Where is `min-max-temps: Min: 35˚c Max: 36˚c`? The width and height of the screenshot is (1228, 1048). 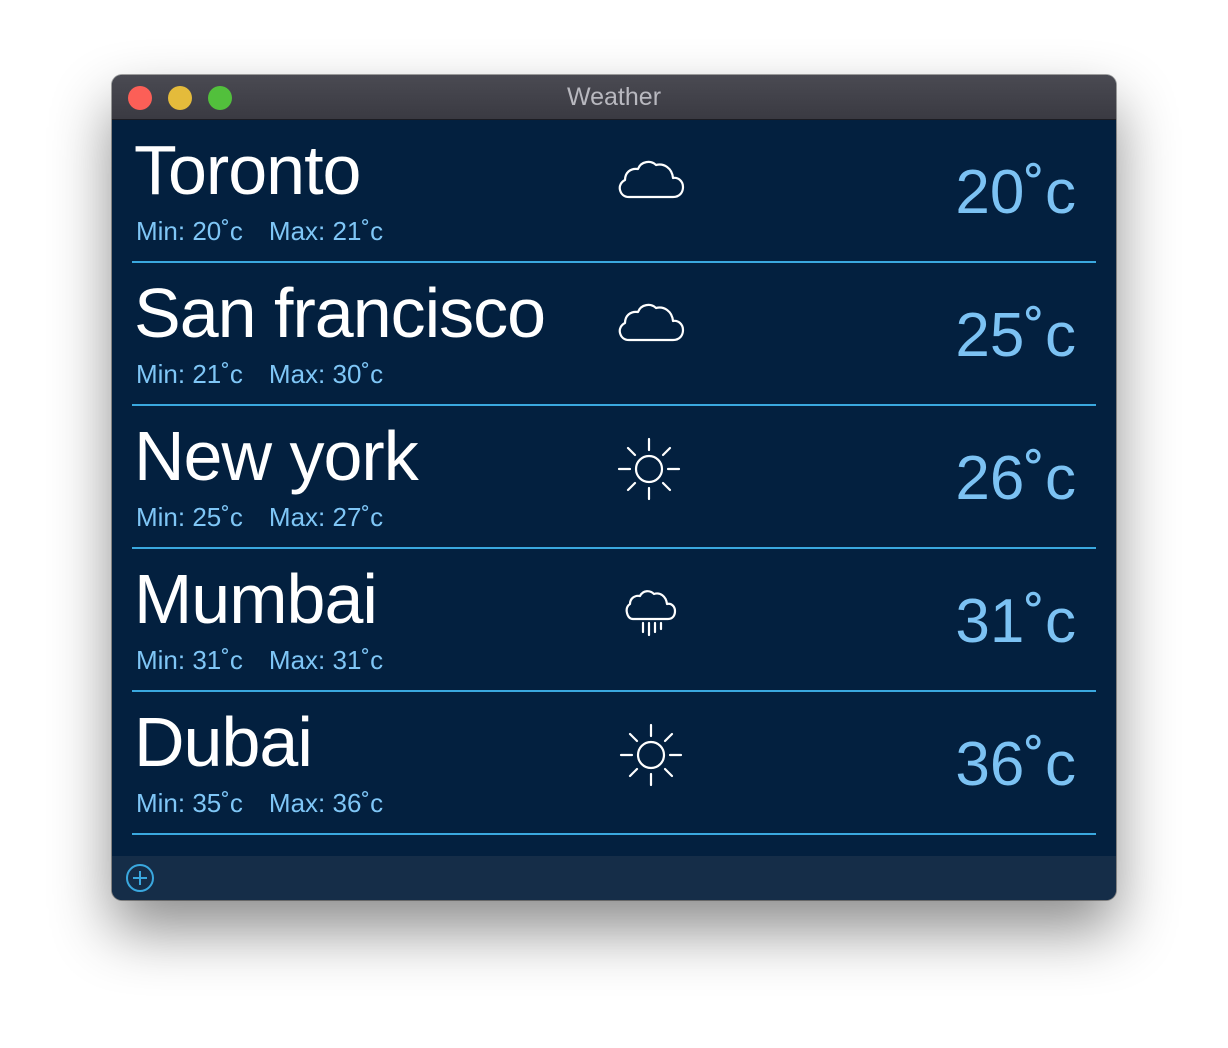 min-max-temps: Min: 35˚c Max: 36˚c is located at coordinates (259, 803).